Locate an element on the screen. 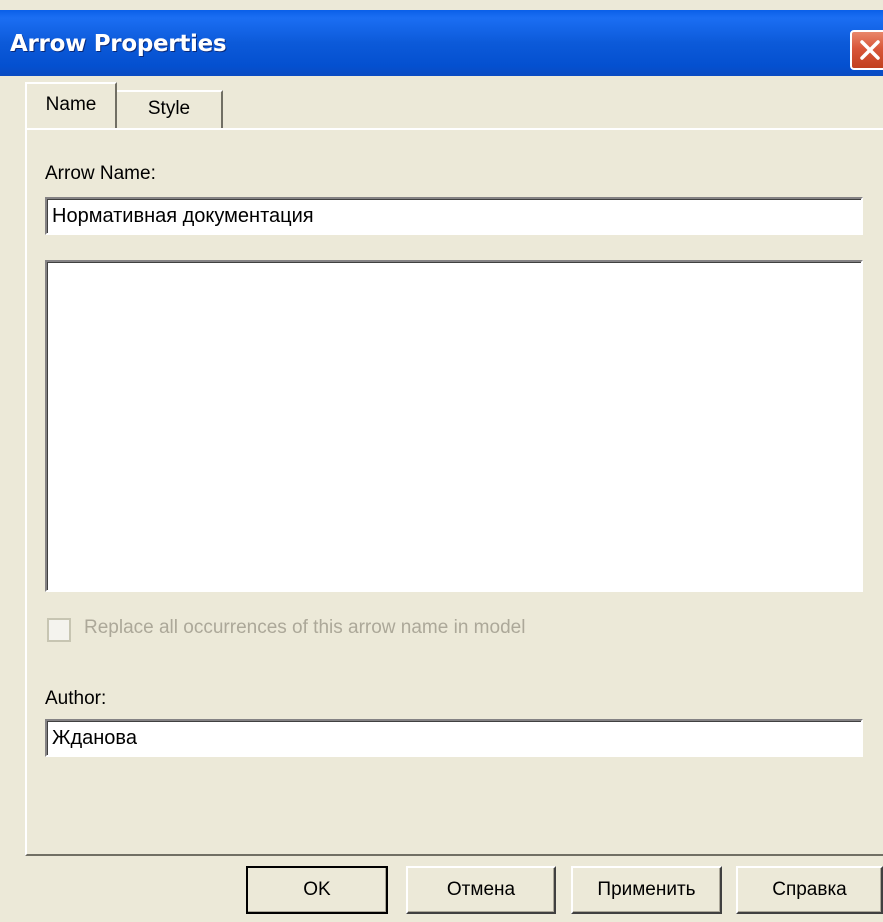 Image resolution: width=883 pixels, height=922 pixels. ok-button: OK is located at coordinates (317, 890).